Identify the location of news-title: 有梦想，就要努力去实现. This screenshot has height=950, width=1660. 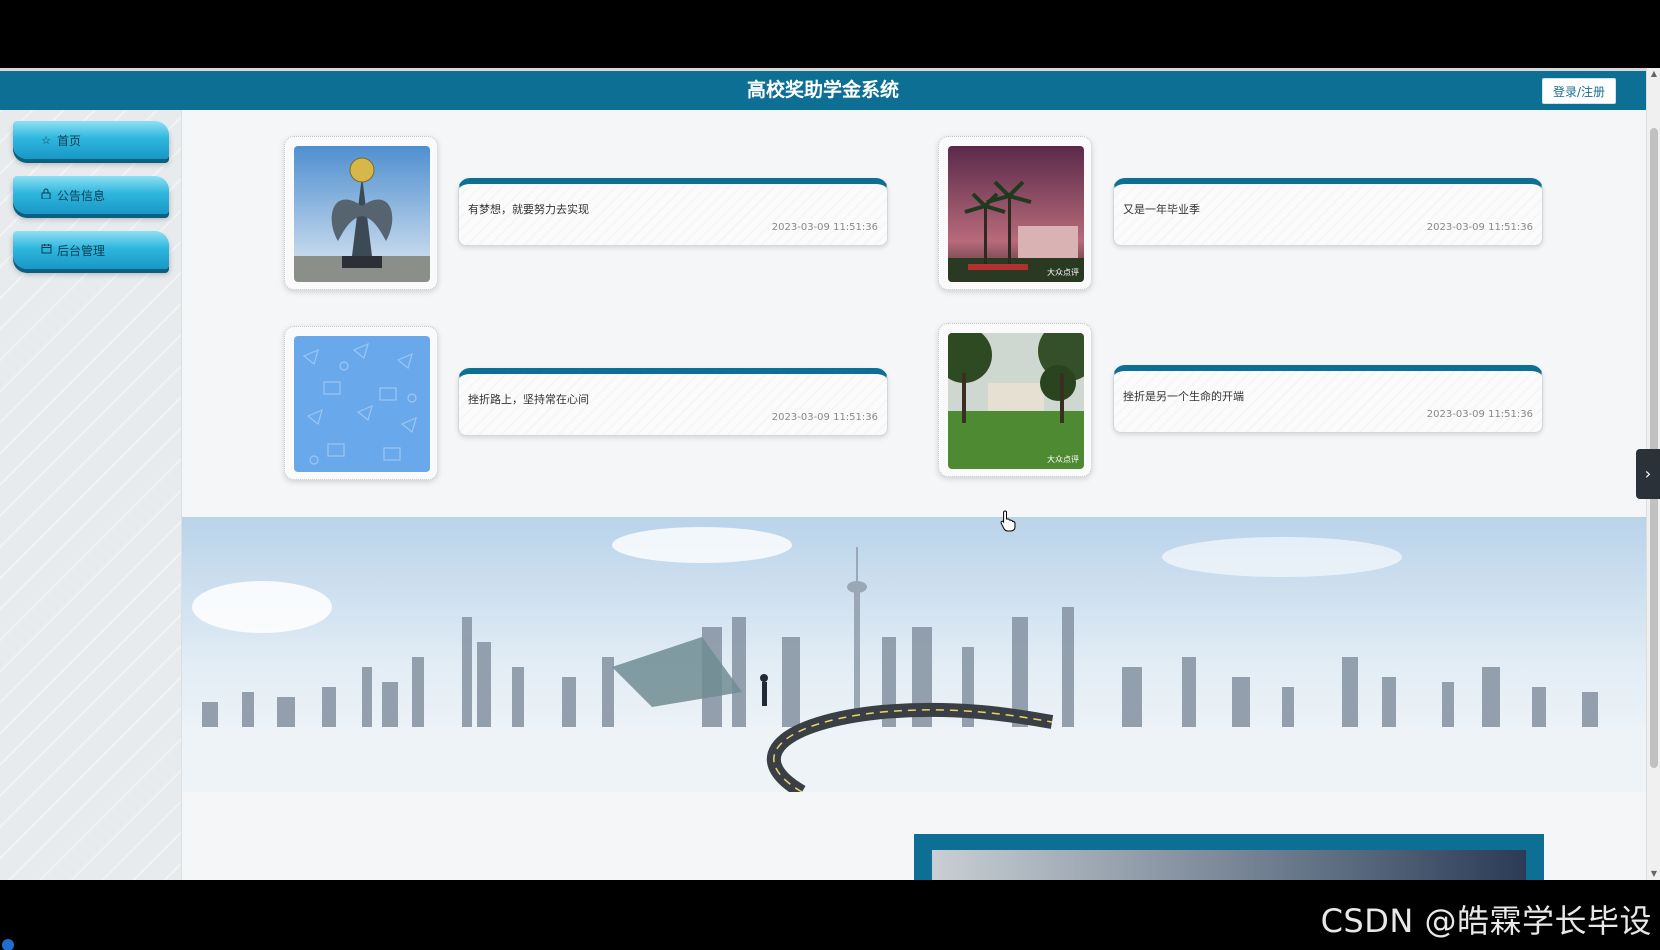
(528, 209).